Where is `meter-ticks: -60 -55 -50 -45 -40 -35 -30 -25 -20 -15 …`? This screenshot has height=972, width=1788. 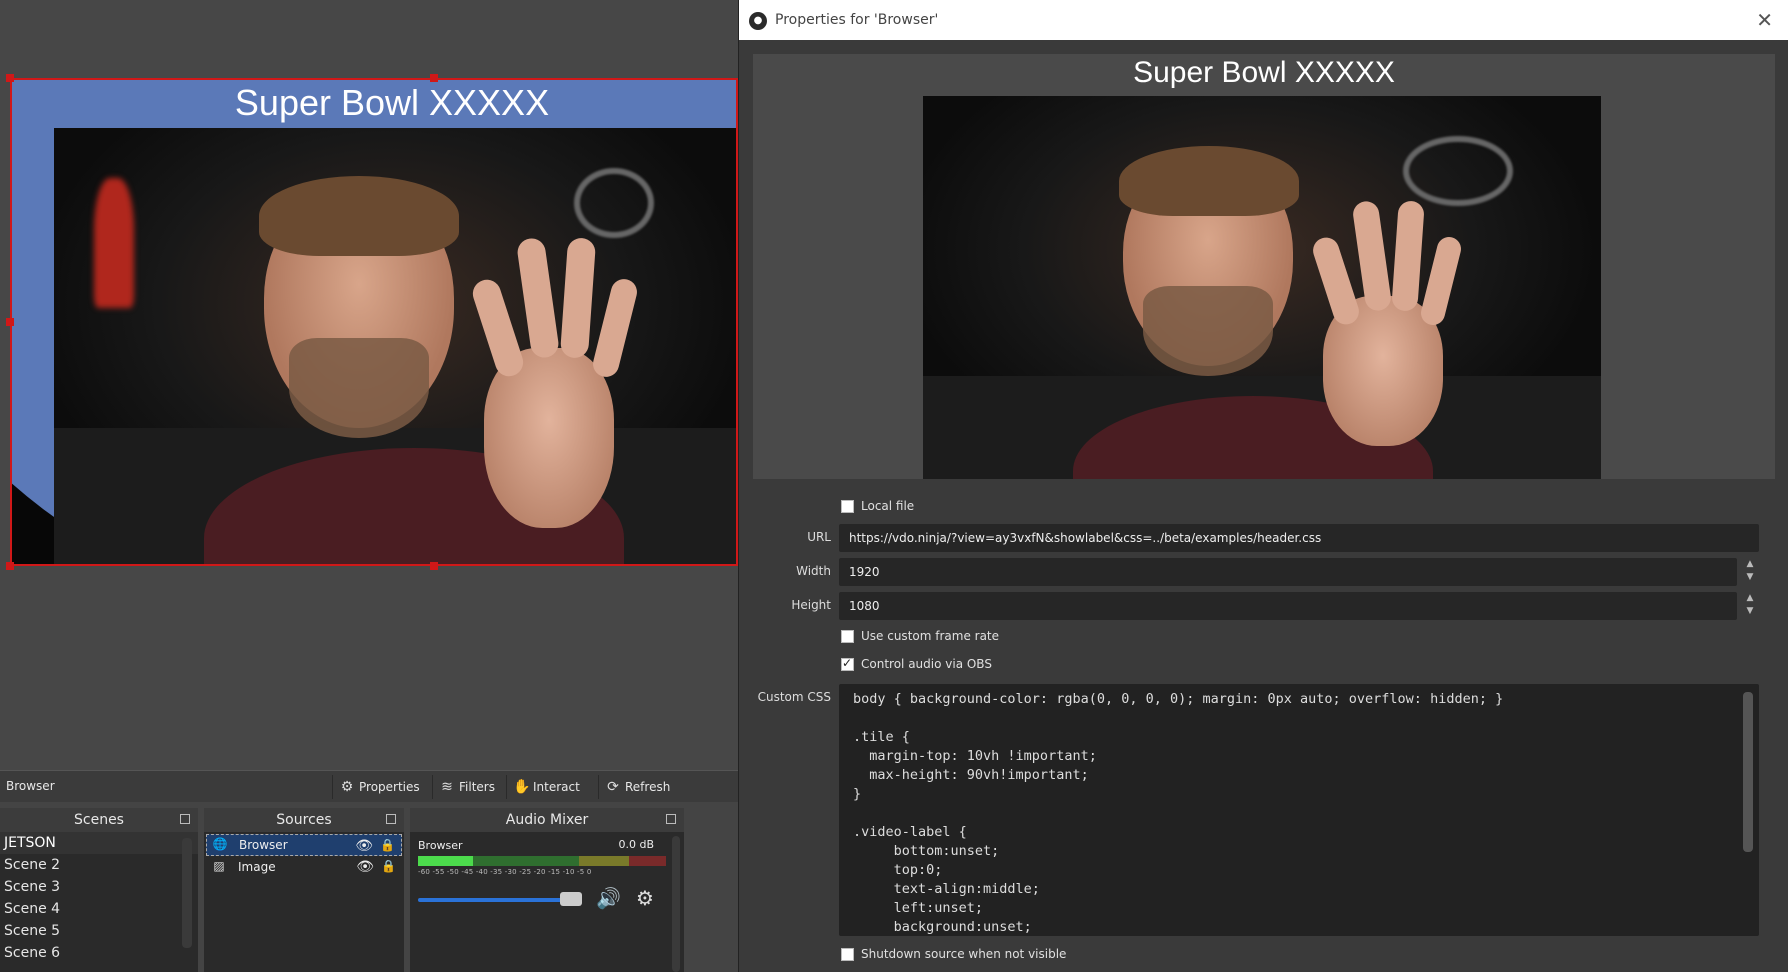
meter-ticks: -60 -55 -50 -45 -40 -35 -30 -25 -20 -15 … is located at coordinates (505, 872).